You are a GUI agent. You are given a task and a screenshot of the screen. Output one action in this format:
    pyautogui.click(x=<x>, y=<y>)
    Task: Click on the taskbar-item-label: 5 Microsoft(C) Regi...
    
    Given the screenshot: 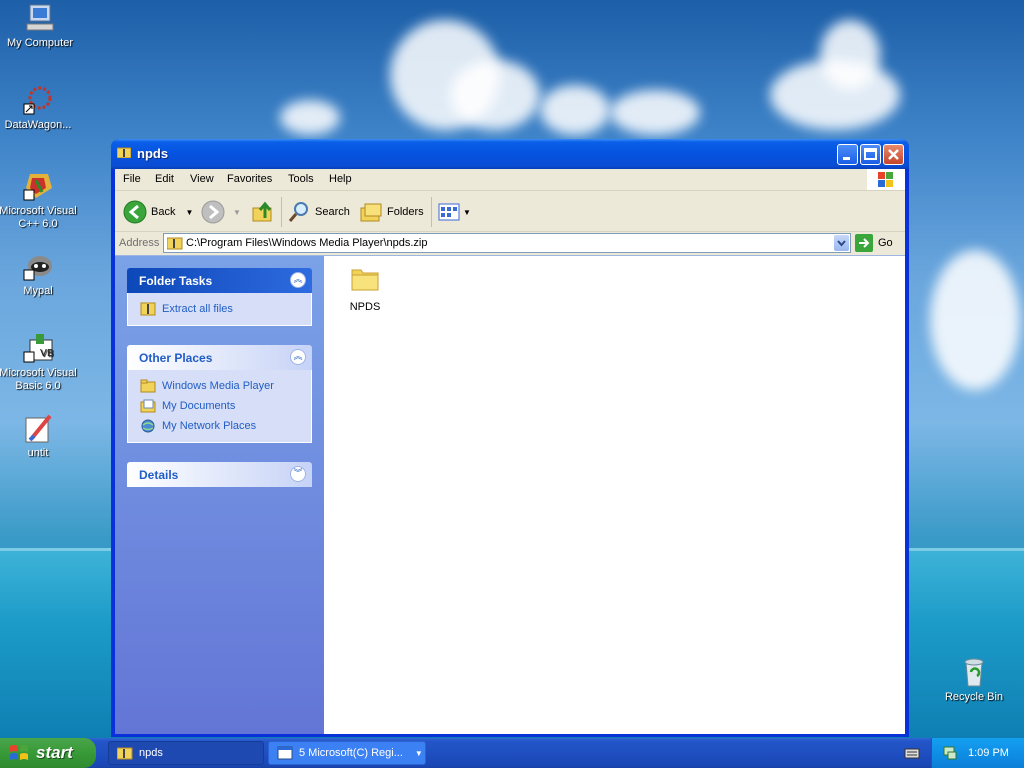 What is the action you would take?
    pyautogui.click(x=351, y=753)
    